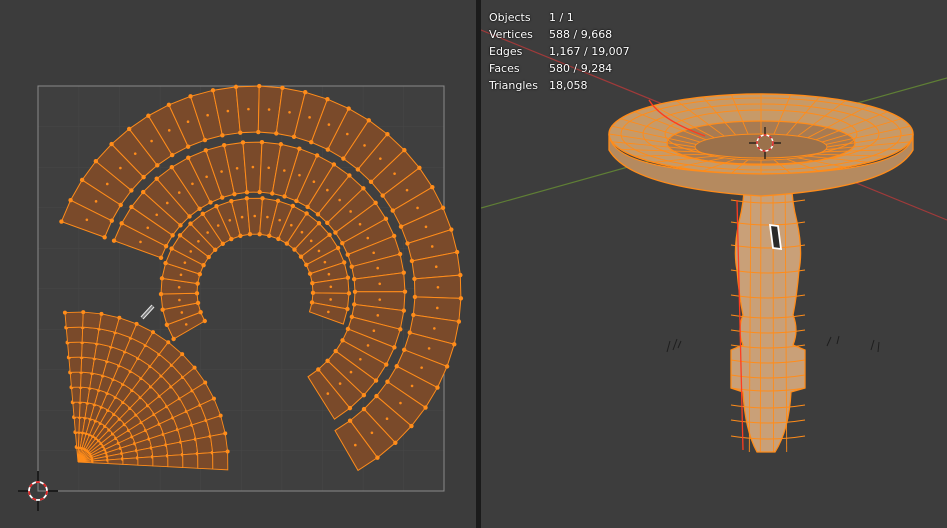 The height and width of the screenshot is (528, 947). Describe the element at coordinates (559, 68) in the screenshot. I see `stat-row-faces: Faces 580 / 9,284` at that location.